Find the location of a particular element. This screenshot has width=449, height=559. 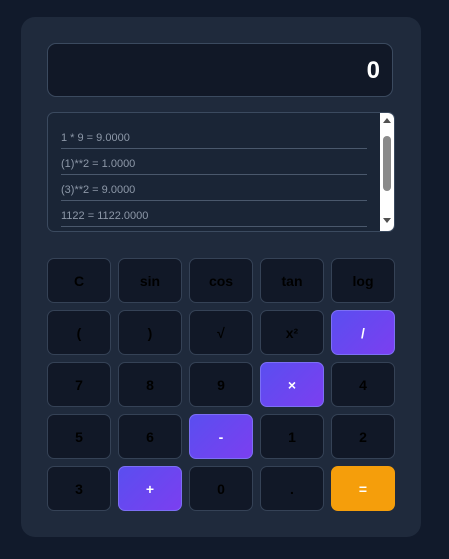

subtract-button: - is located at coordinates (221, 436).